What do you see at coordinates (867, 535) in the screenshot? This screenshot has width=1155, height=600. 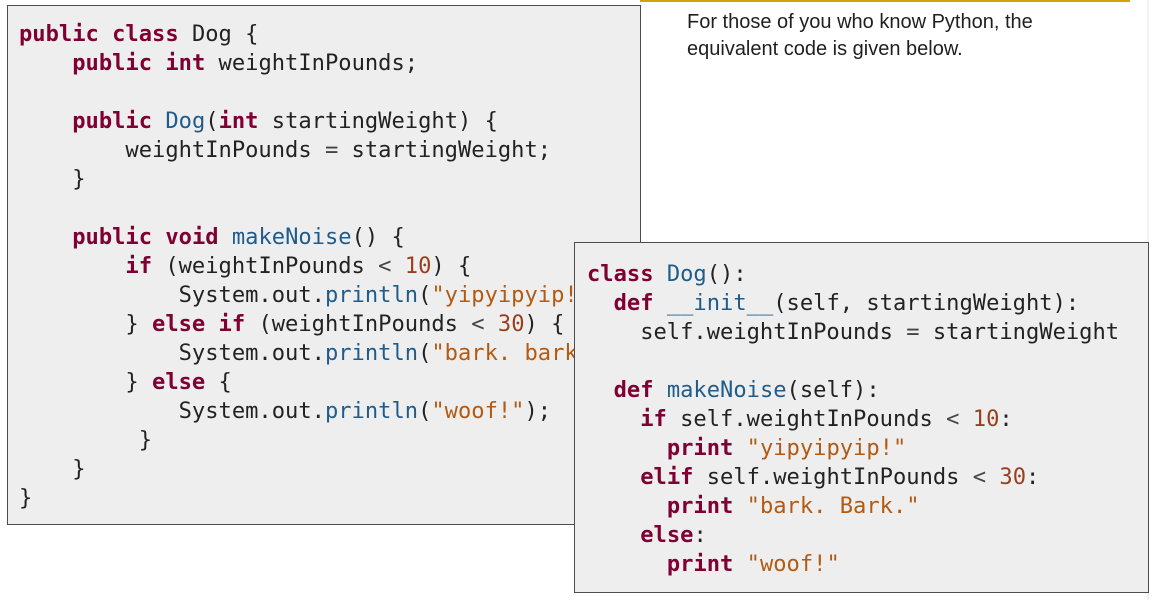 I see `code-line: else:` at bounding box center [867, 535].